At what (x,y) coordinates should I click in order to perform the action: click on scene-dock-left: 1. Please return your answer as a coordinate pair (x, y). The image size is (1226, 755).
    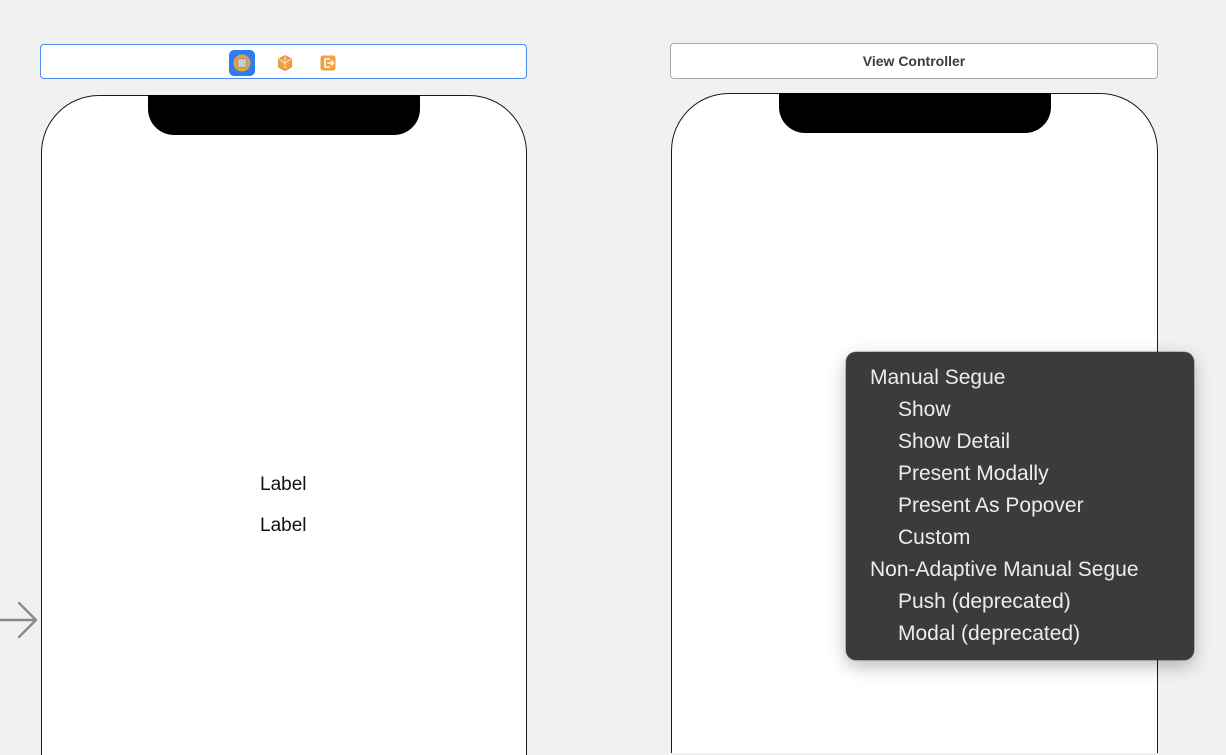
    Looking at the image, I should click on (283, 61).